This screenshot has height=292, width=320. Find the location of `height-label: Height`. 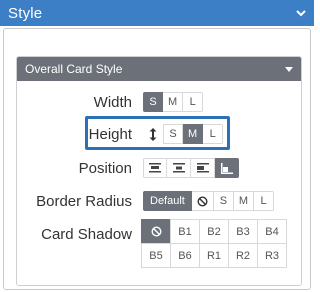

height-label: Height is located at coordinates (110, 134).